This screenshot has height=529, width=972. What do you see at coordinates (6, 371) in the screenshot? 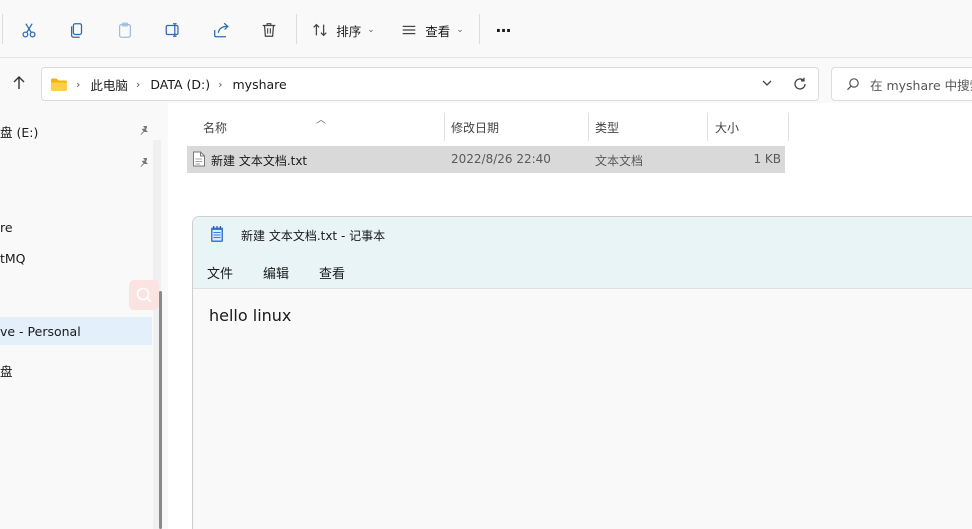
I see `nav-item-label: 盘` at bounding box center [6, 371].